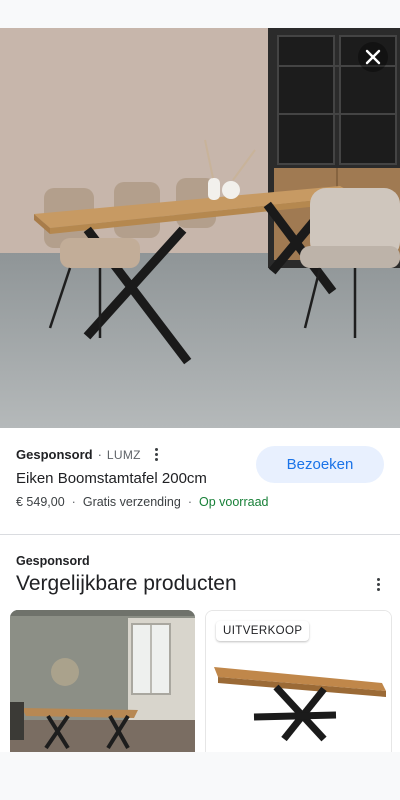 The height and width of the screenshot is (800, 400). What do you see at coordinates (54, 454) in the screenshot?
I see `sponsored-label: Gesponsord` at bounding box center [54, 454].